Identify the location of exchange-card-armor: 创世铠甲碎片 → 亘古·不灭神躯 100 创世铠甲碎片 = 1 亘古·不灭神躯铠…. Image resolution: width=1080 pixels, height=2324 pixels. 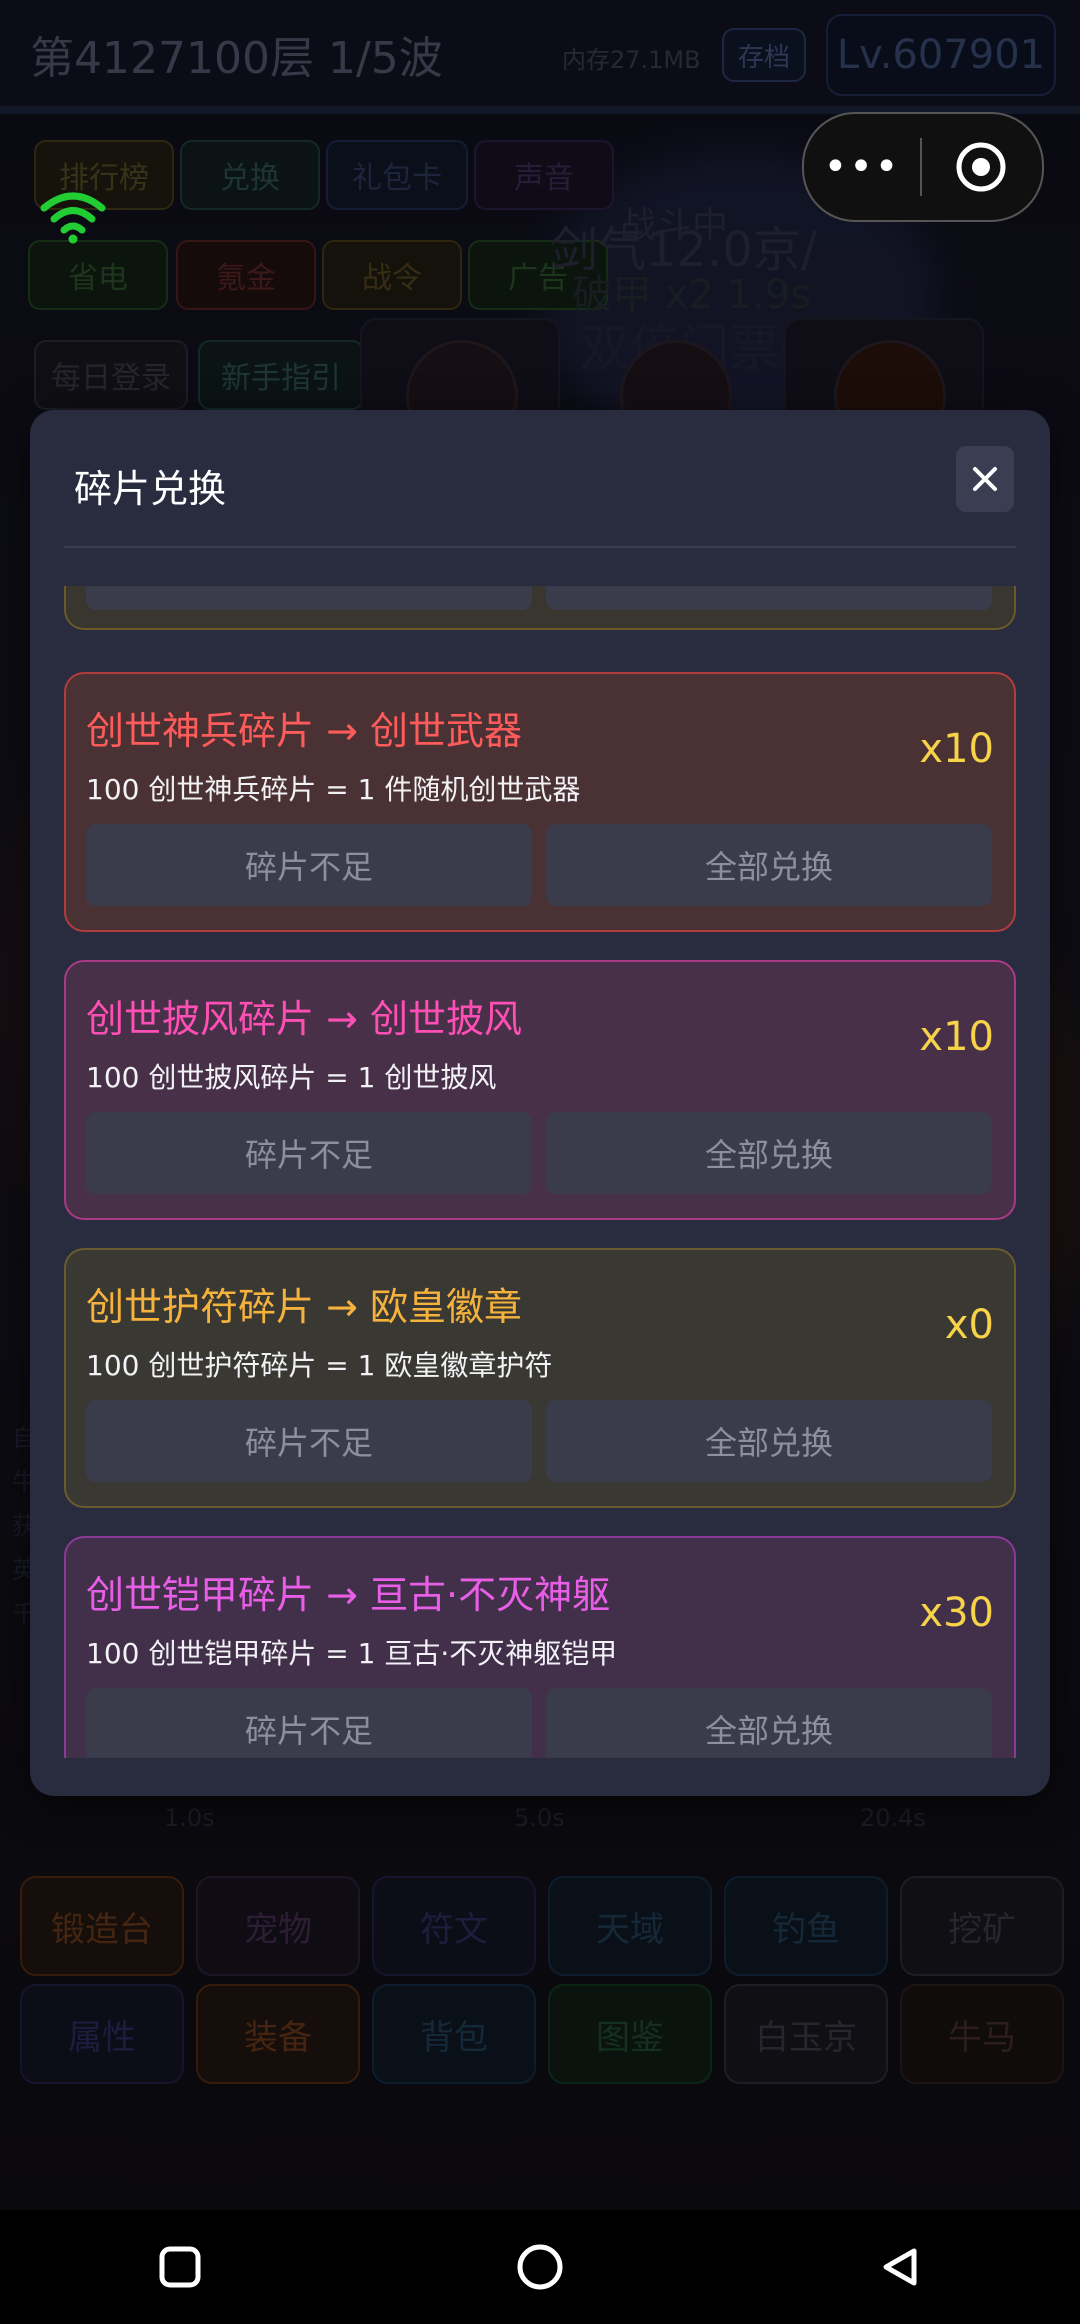
(540, 1647).